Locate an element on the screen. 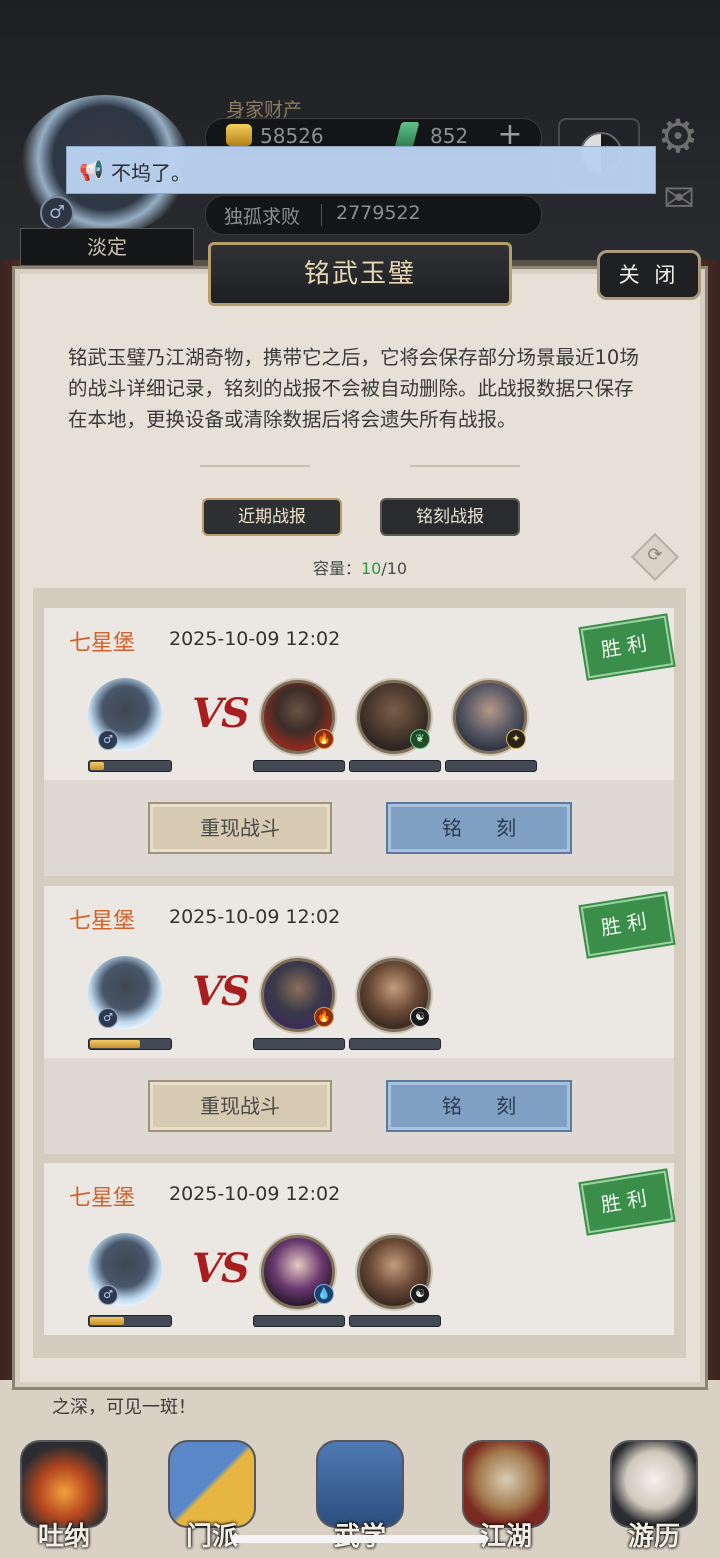 The image size is (720, 1558). incense-icon is located at coordinates (64, 1484).